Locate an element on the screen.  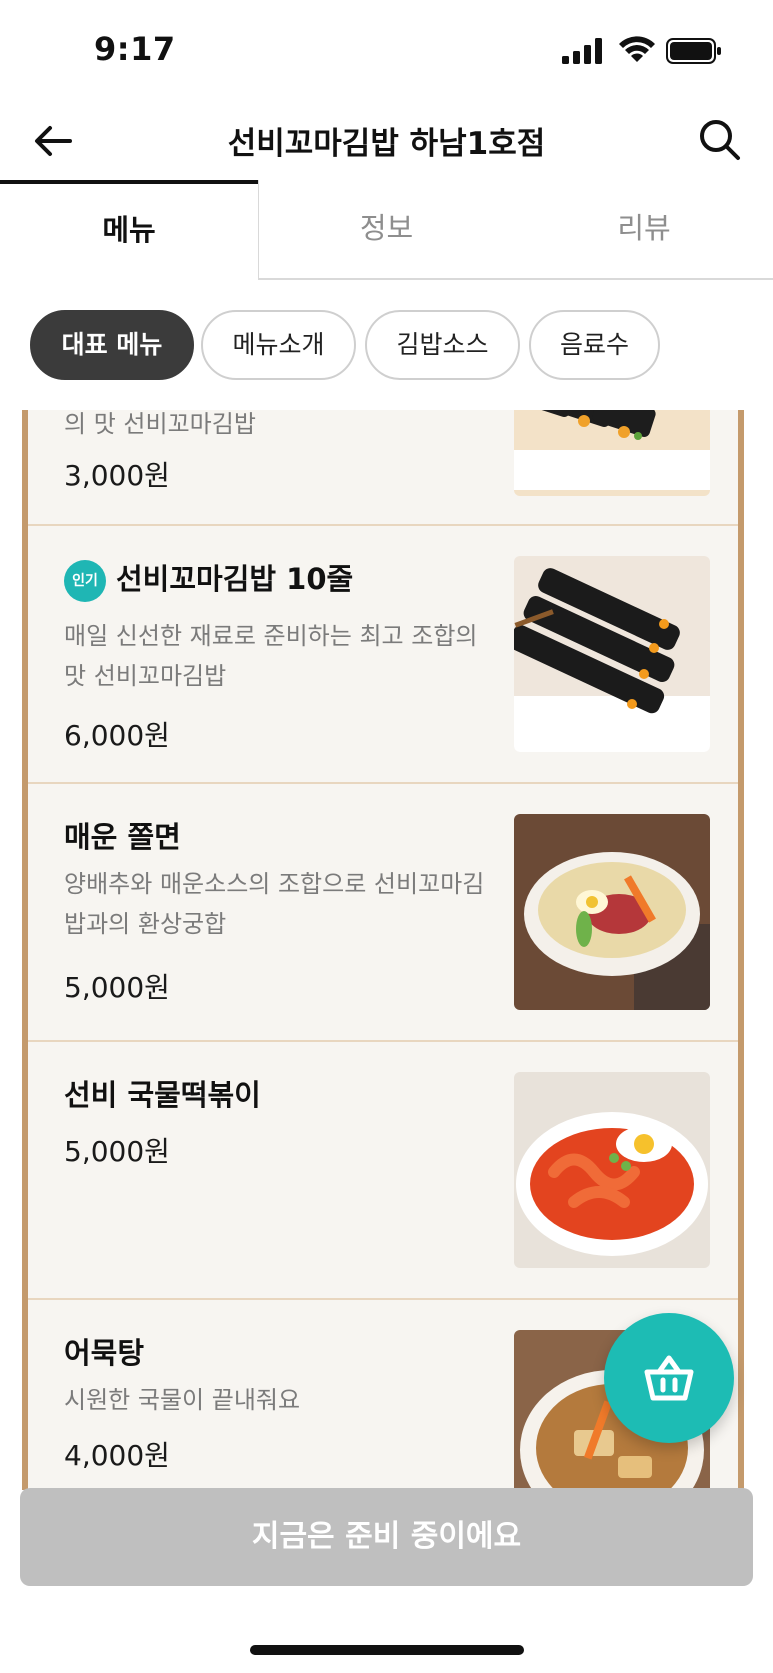
menu-item-desc: 양배추와 매운소스의 조합으로 선비꼬마김밥과의 환상궁합 is located at coordinates (274, 904).